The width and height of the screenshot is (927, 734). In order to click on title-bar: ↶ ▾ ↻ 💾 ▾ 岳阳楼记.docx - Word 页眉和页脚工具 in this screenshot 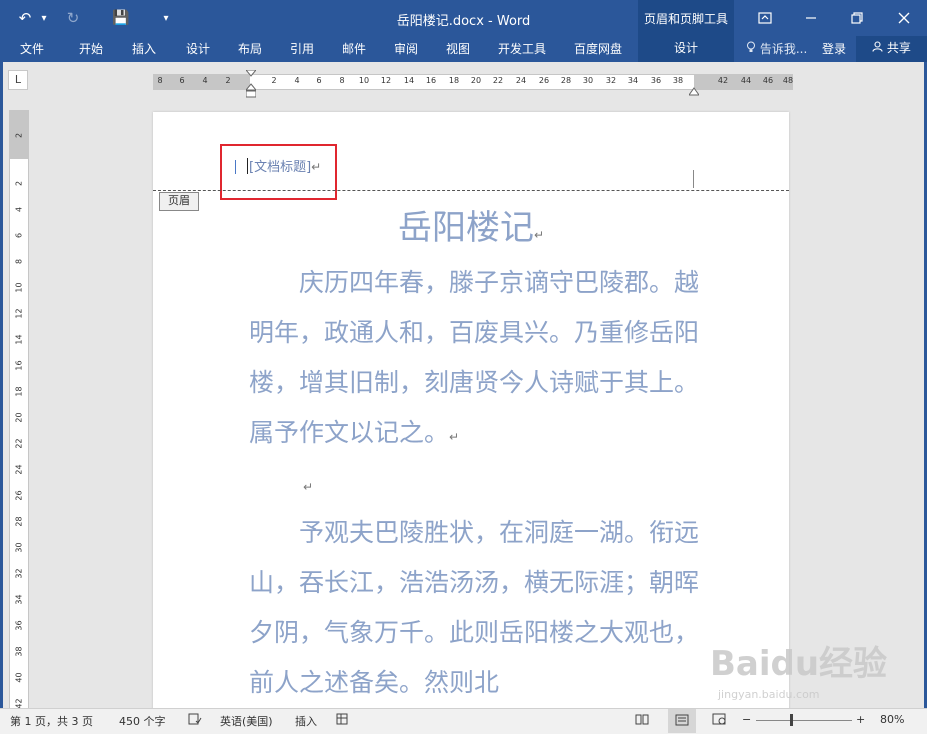, I will do `click(463, 31)`.